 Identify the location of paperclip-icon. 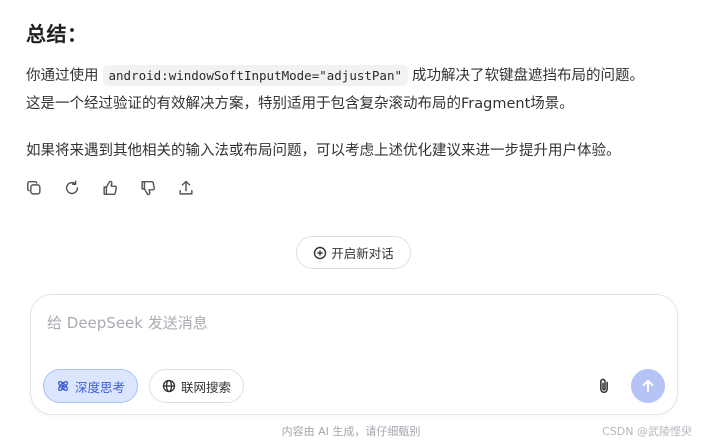
(604, 385).